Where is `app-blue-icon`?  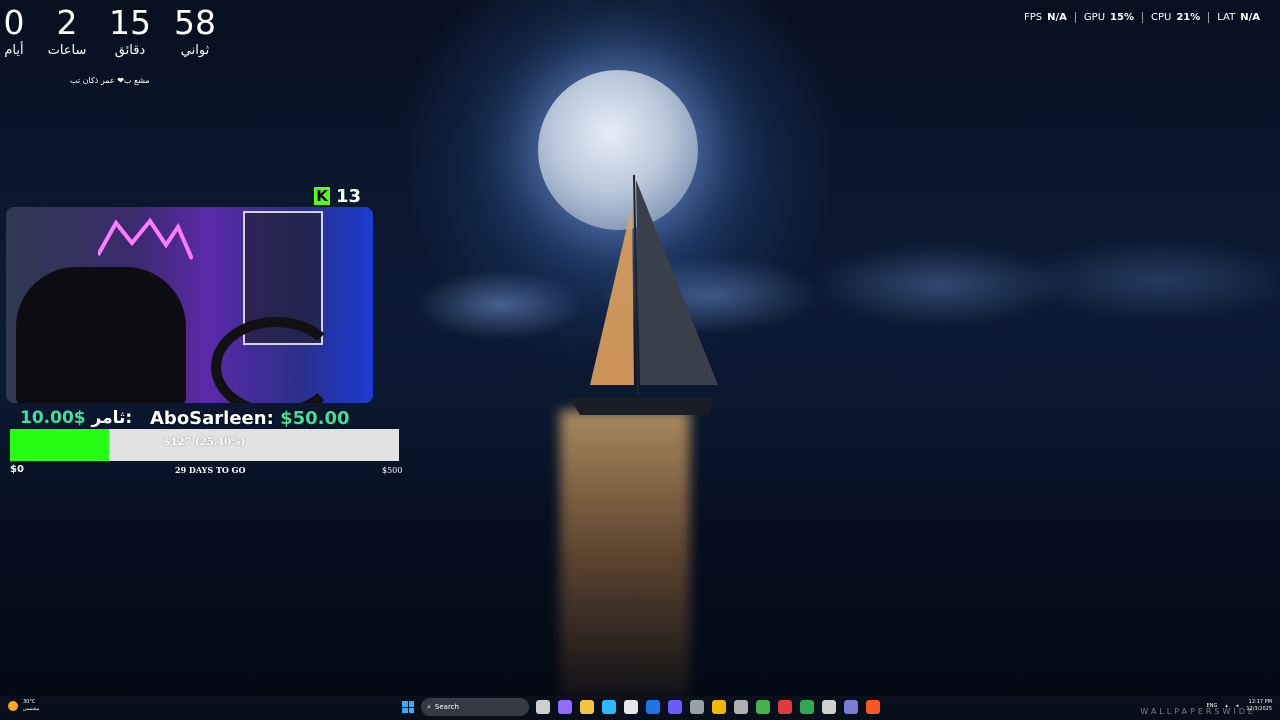 app-blue-icon is located at coordinates (851, 707).